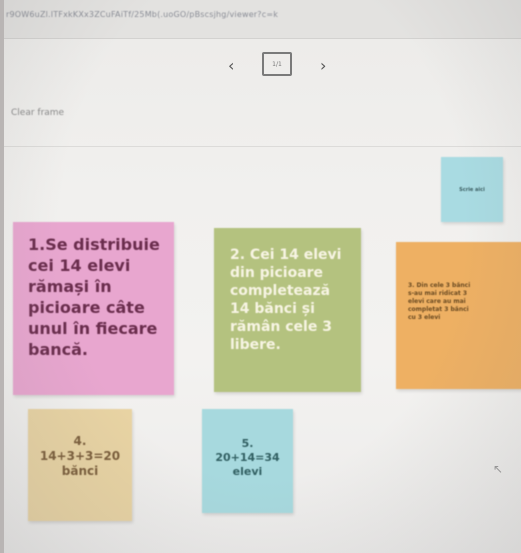 This screenshot has height=553, width=521. Describe the element at coordinates (438, 309) in the screenshot. I see `note3-line: completat 3 bănci` at that location.